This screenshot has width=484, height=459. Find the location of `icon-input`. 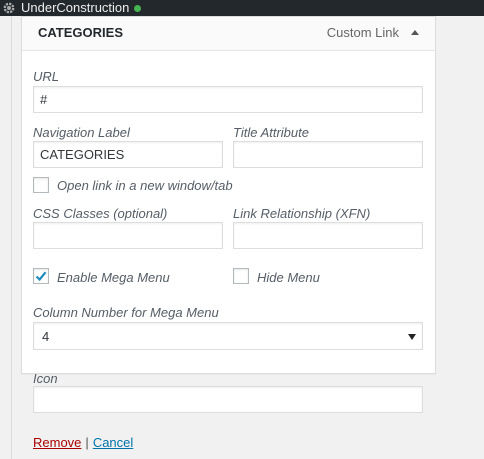

icon-input is located at coordinates (228, 399).